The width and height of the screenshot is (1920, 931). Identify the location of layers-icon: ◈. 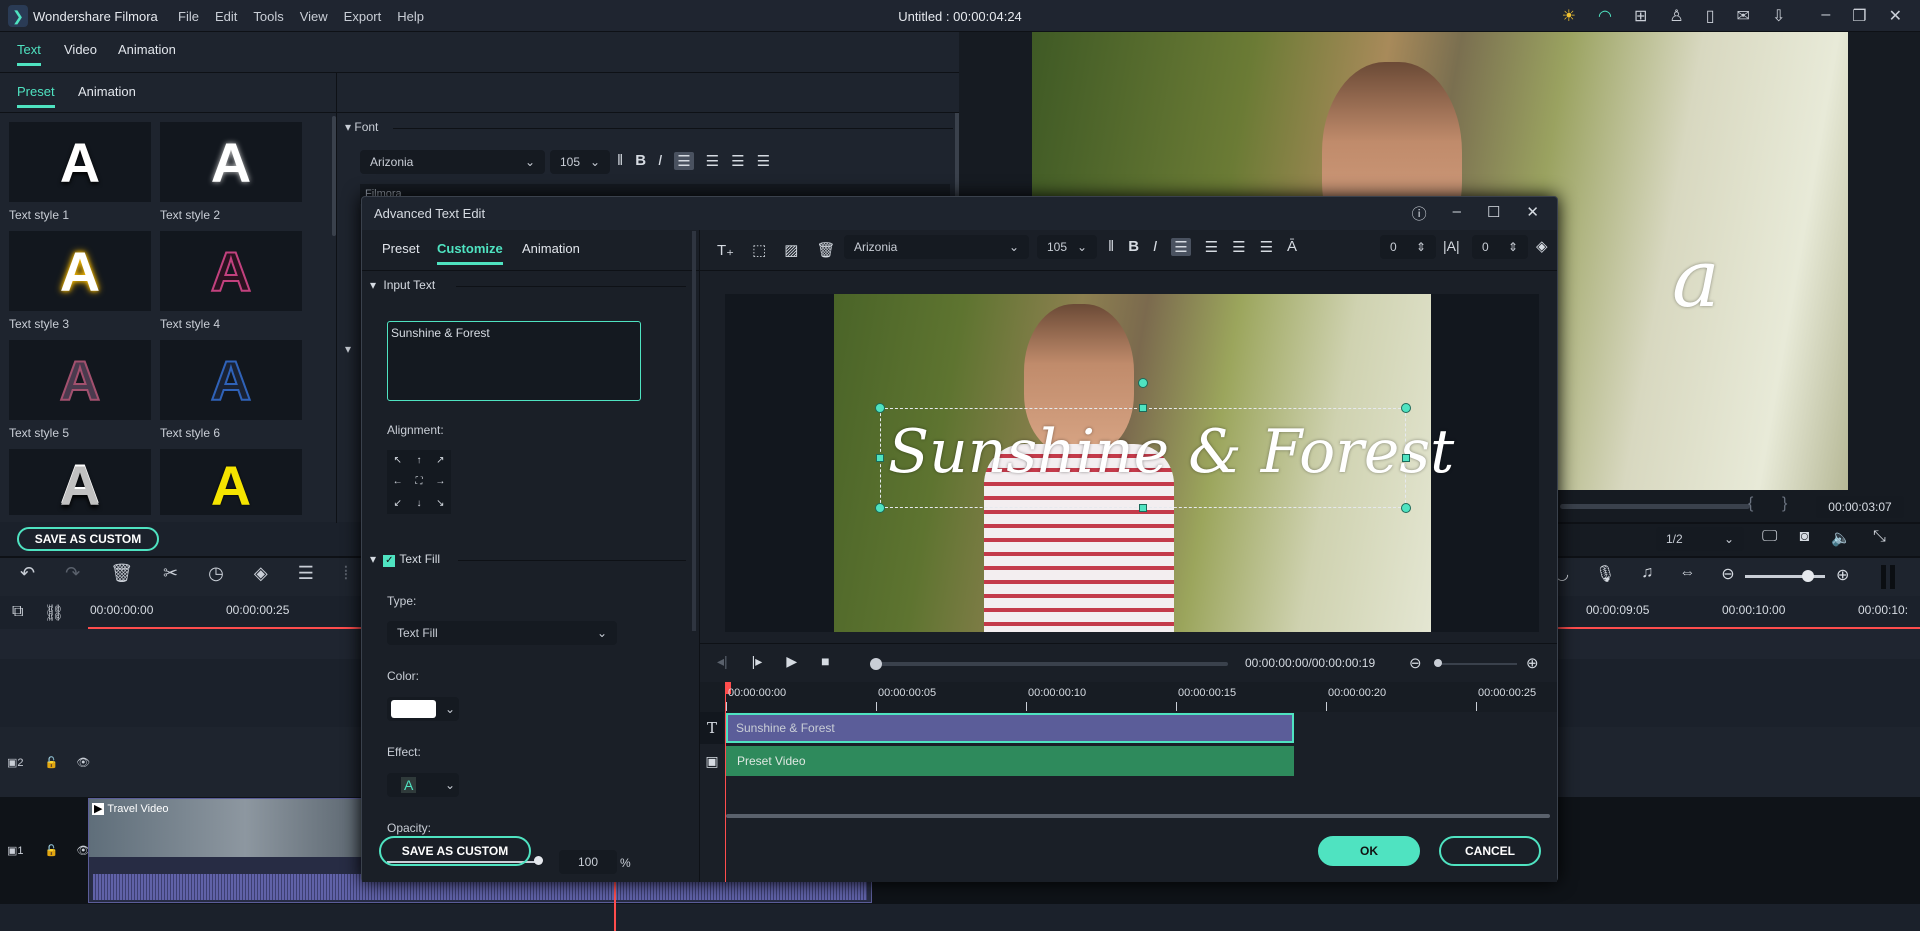
(1542, 246).